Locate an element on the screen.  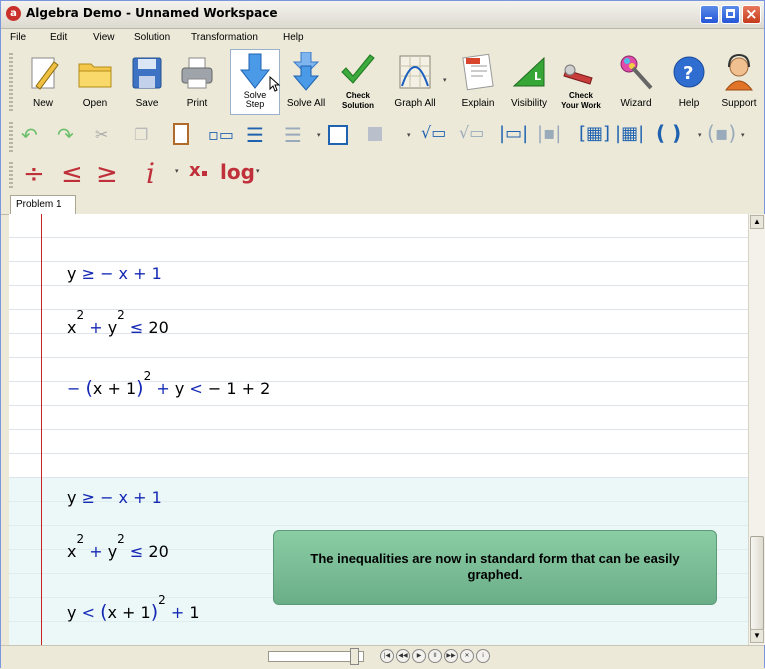
scroll-thumb is located at coordinates (757, 583).